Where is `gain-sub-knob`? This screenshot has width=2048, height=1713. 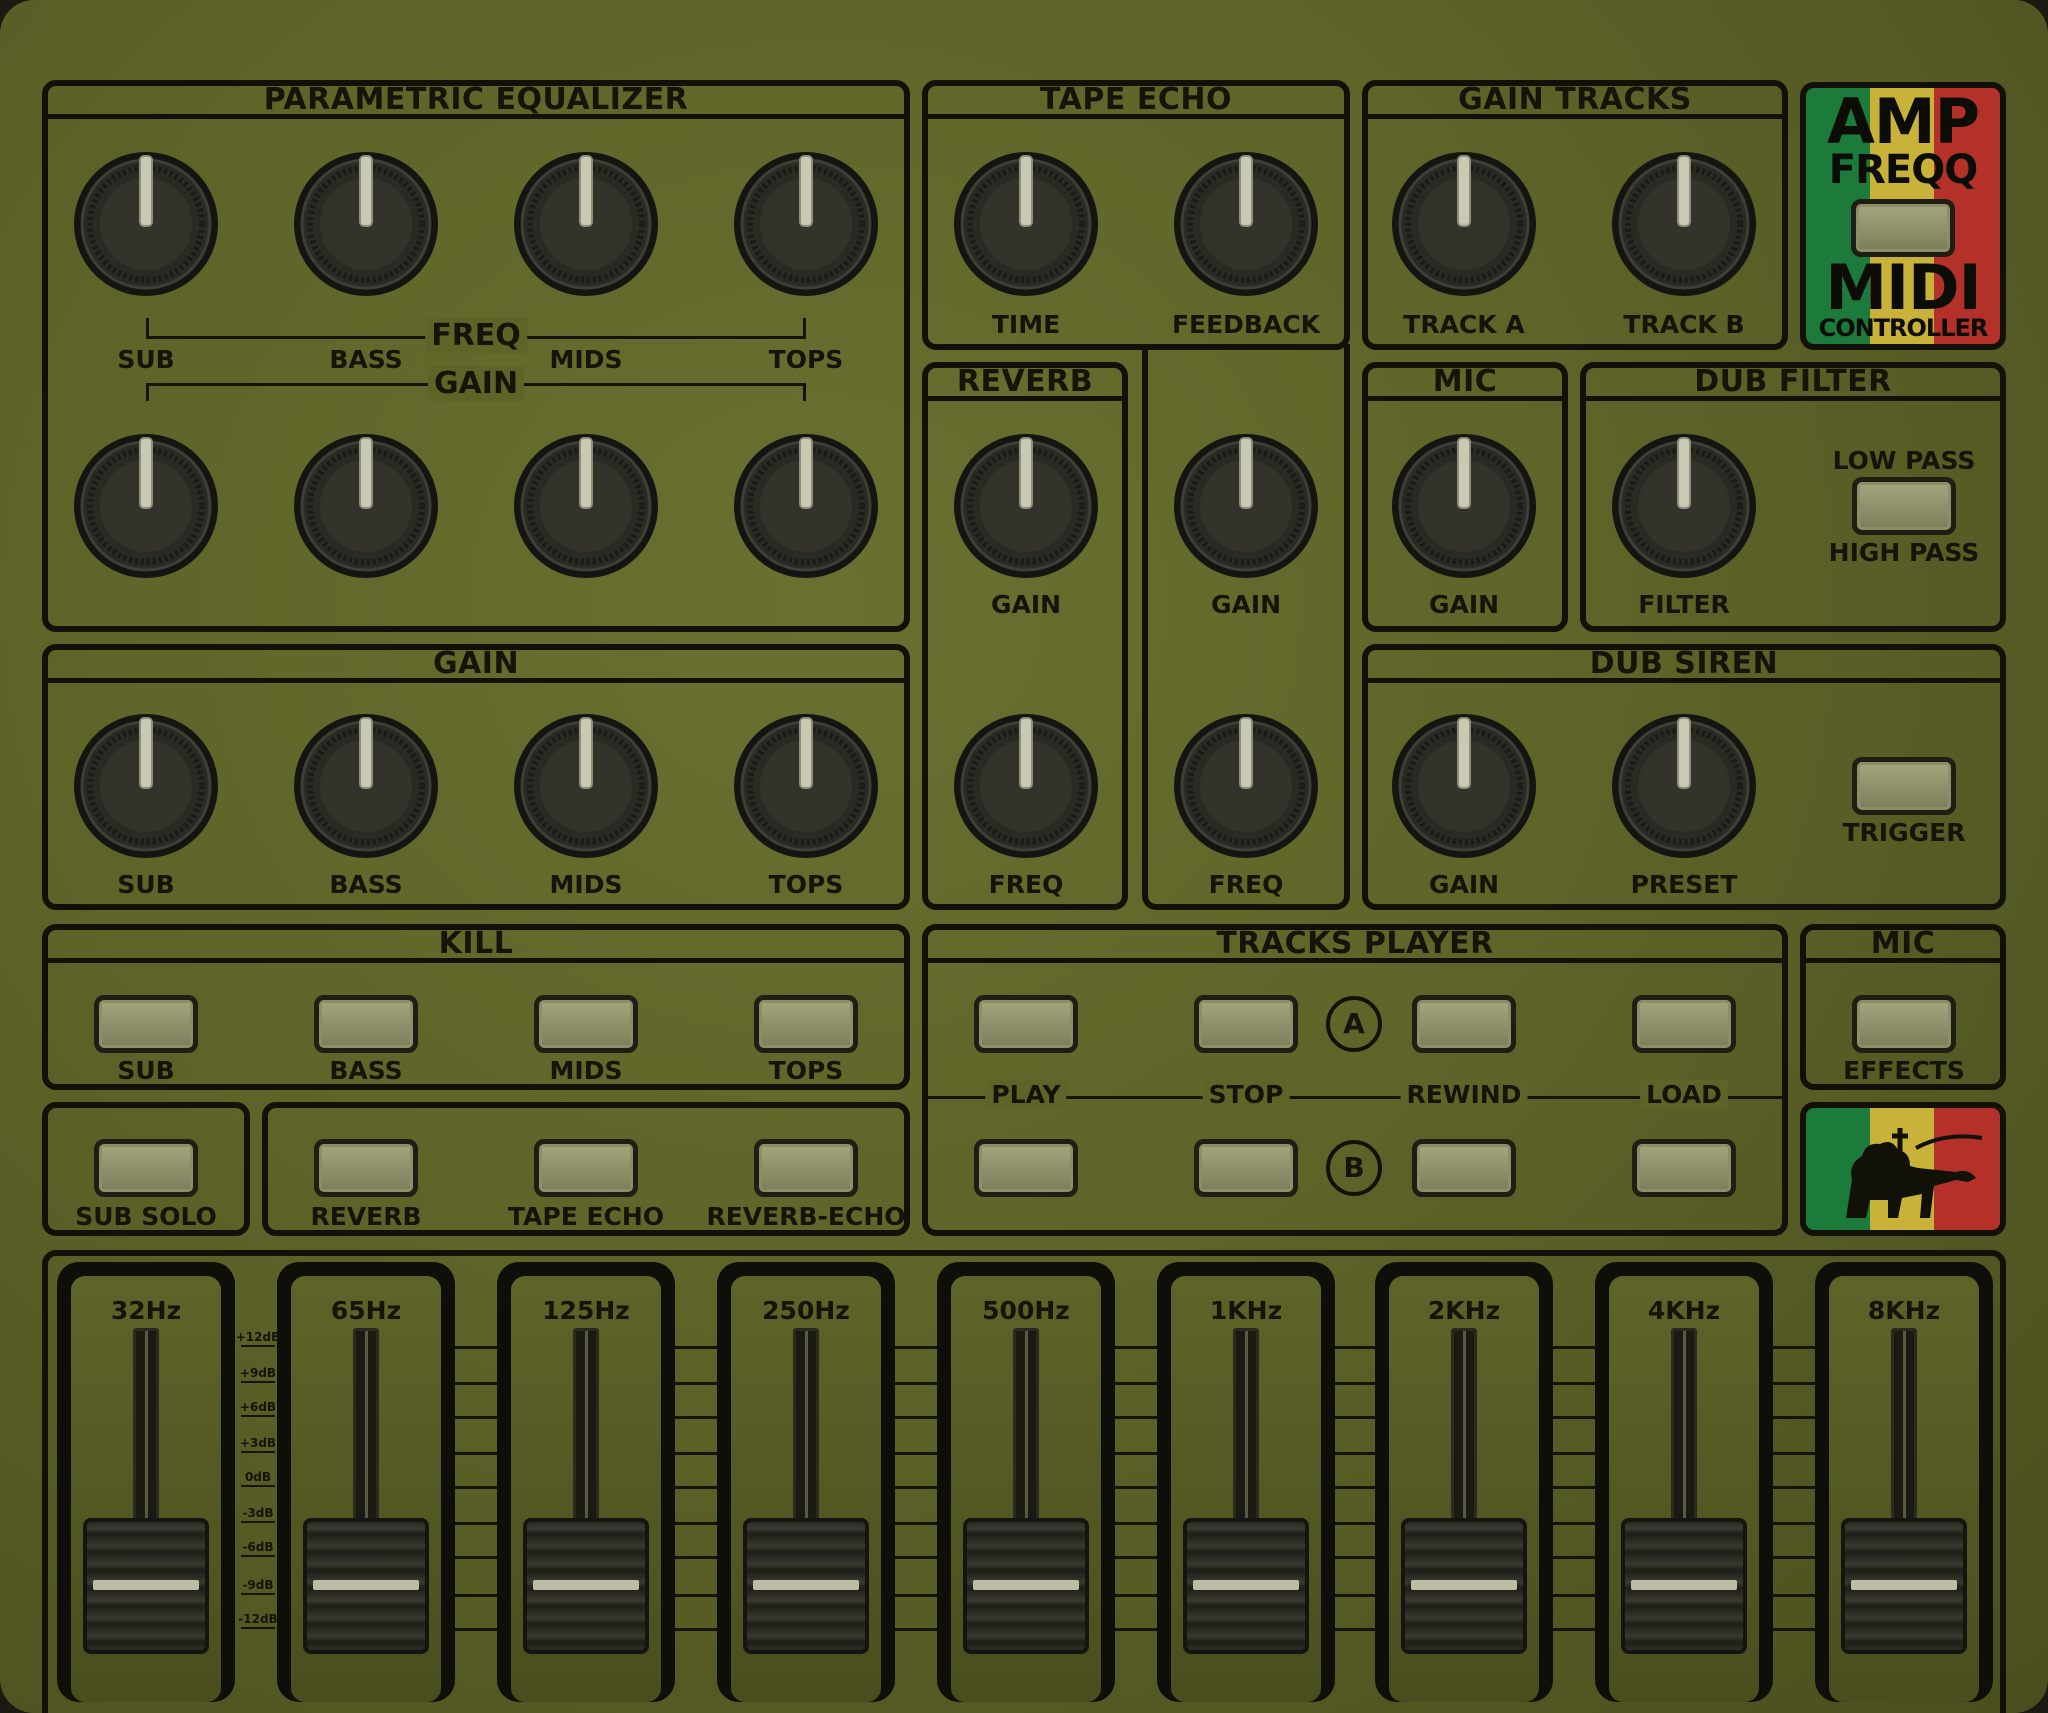
gain-sub-knob is located at coordinates (146, 786).